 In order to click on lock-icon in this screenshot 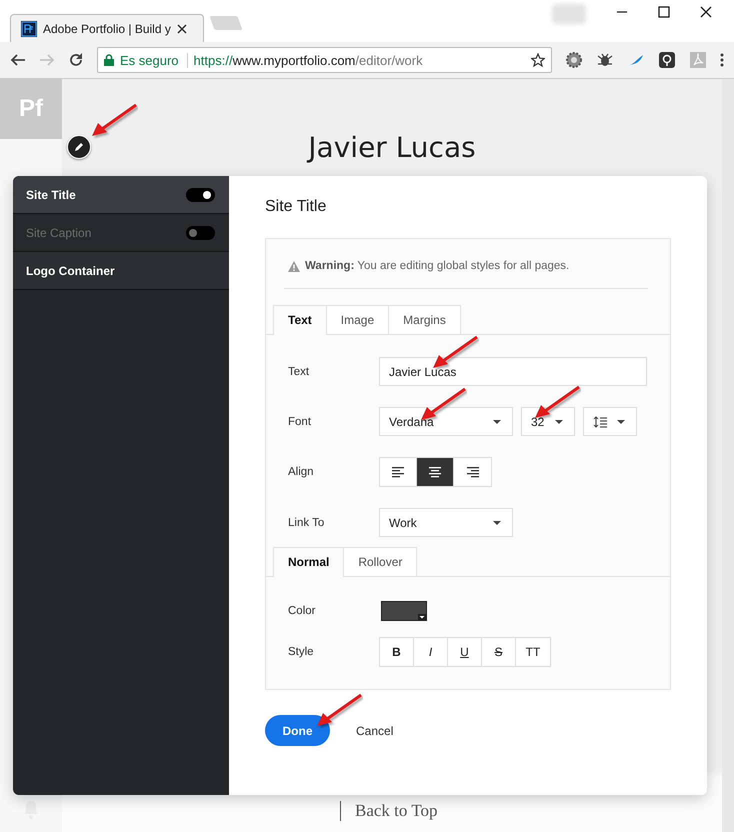, I will do `click(109, 60)`.